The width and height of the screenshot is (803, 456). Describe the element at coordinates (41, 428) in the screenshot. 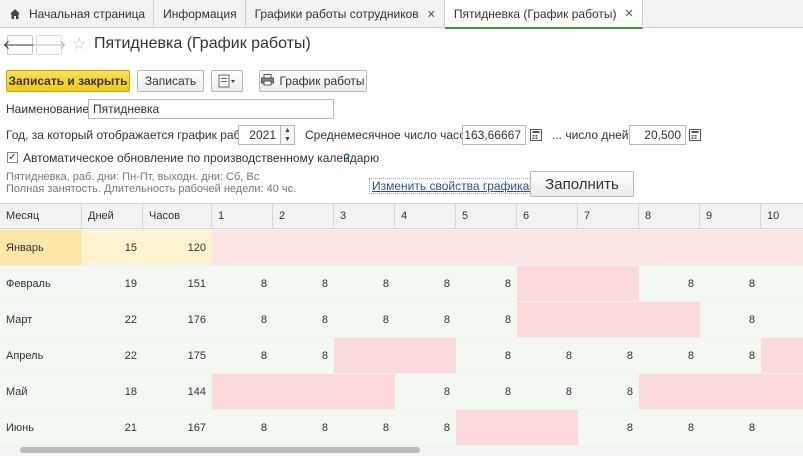

I see `month-cell: Июнь` at that location.